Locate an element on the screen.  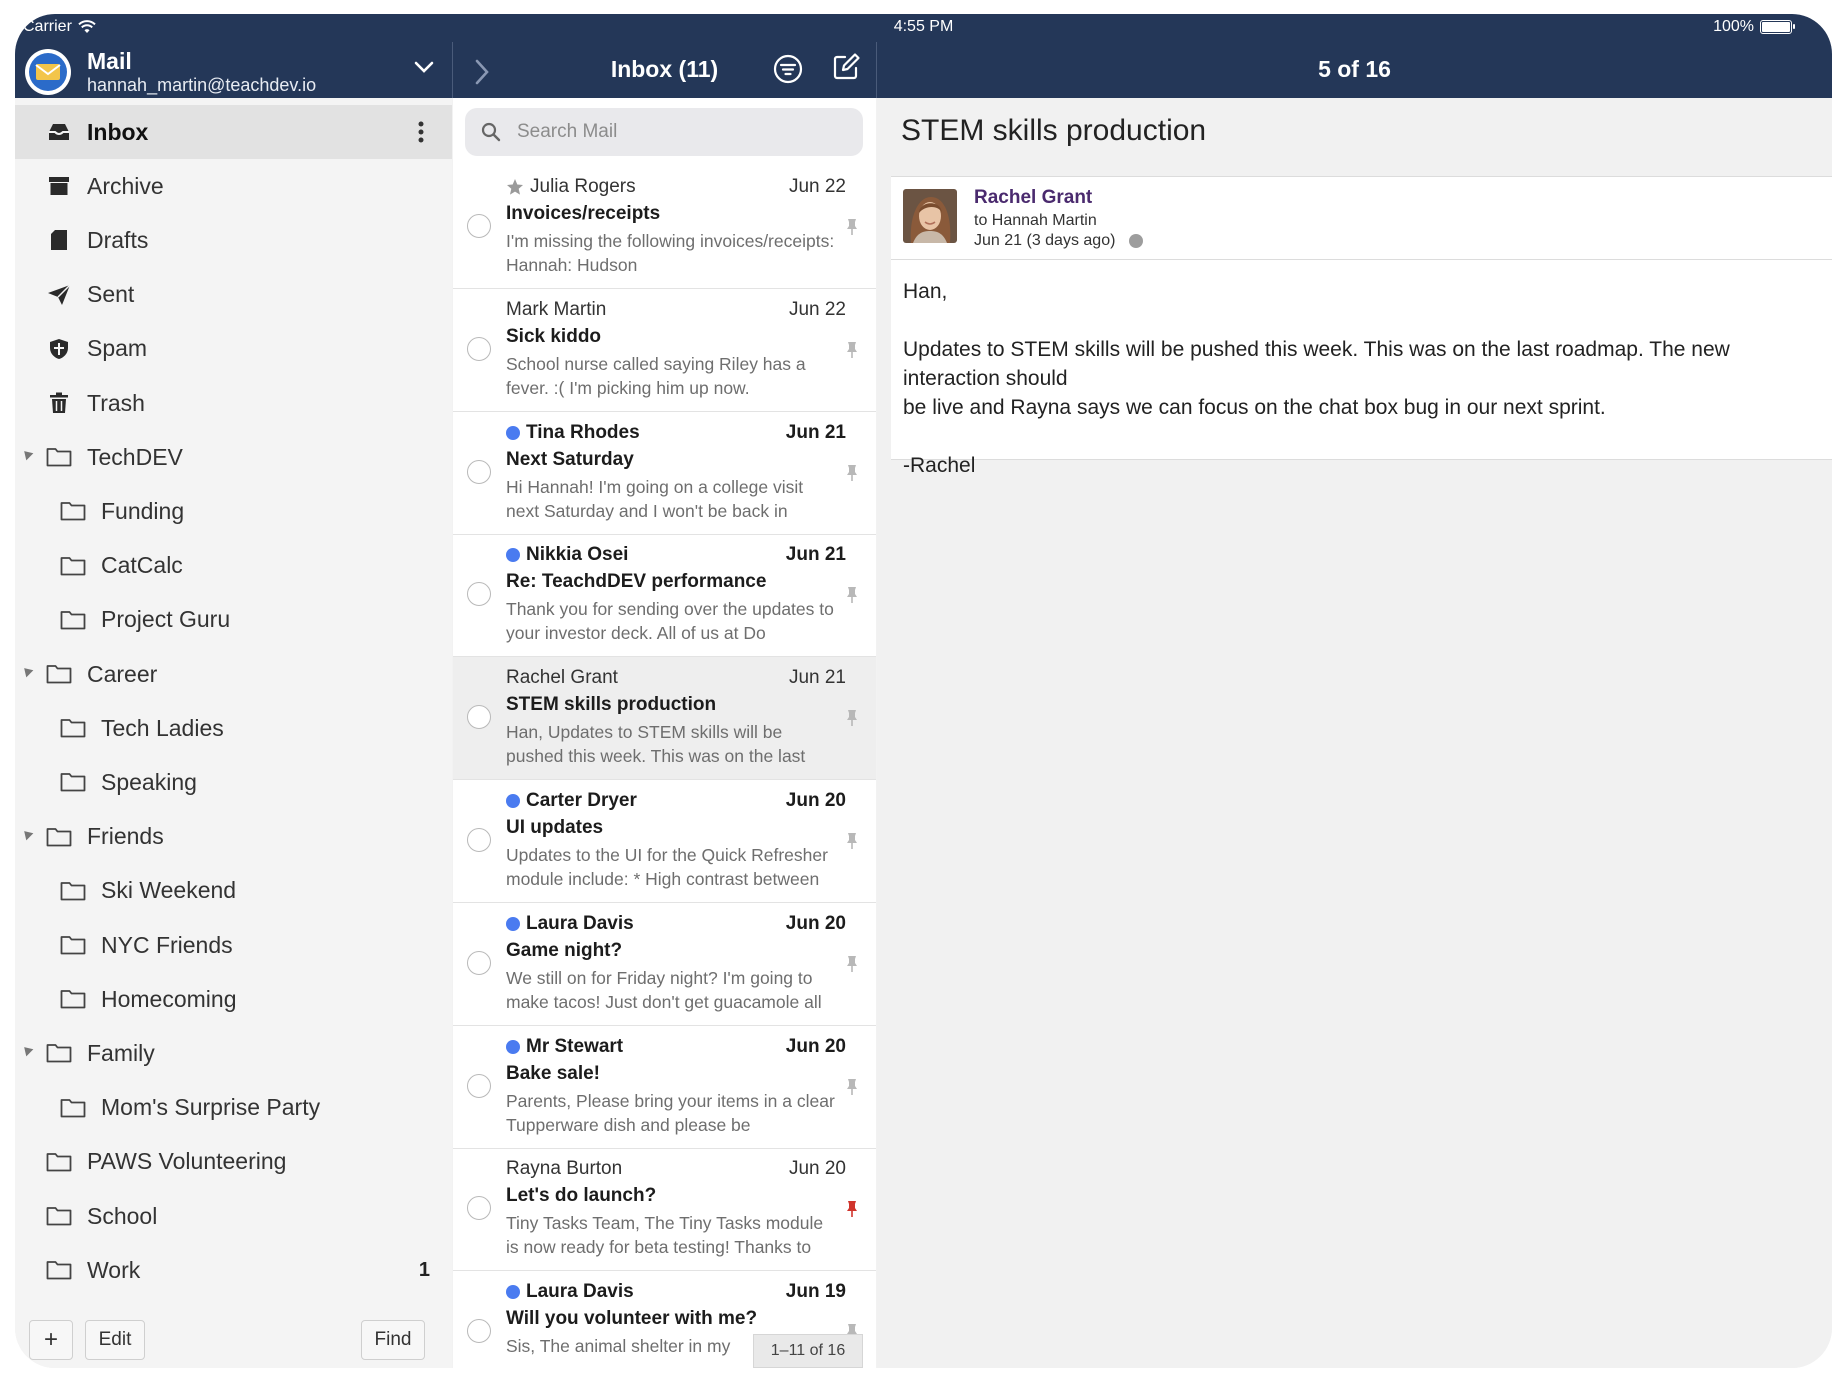
sidebar-item-inbox: Inbox is located at coordinates (233, 132).